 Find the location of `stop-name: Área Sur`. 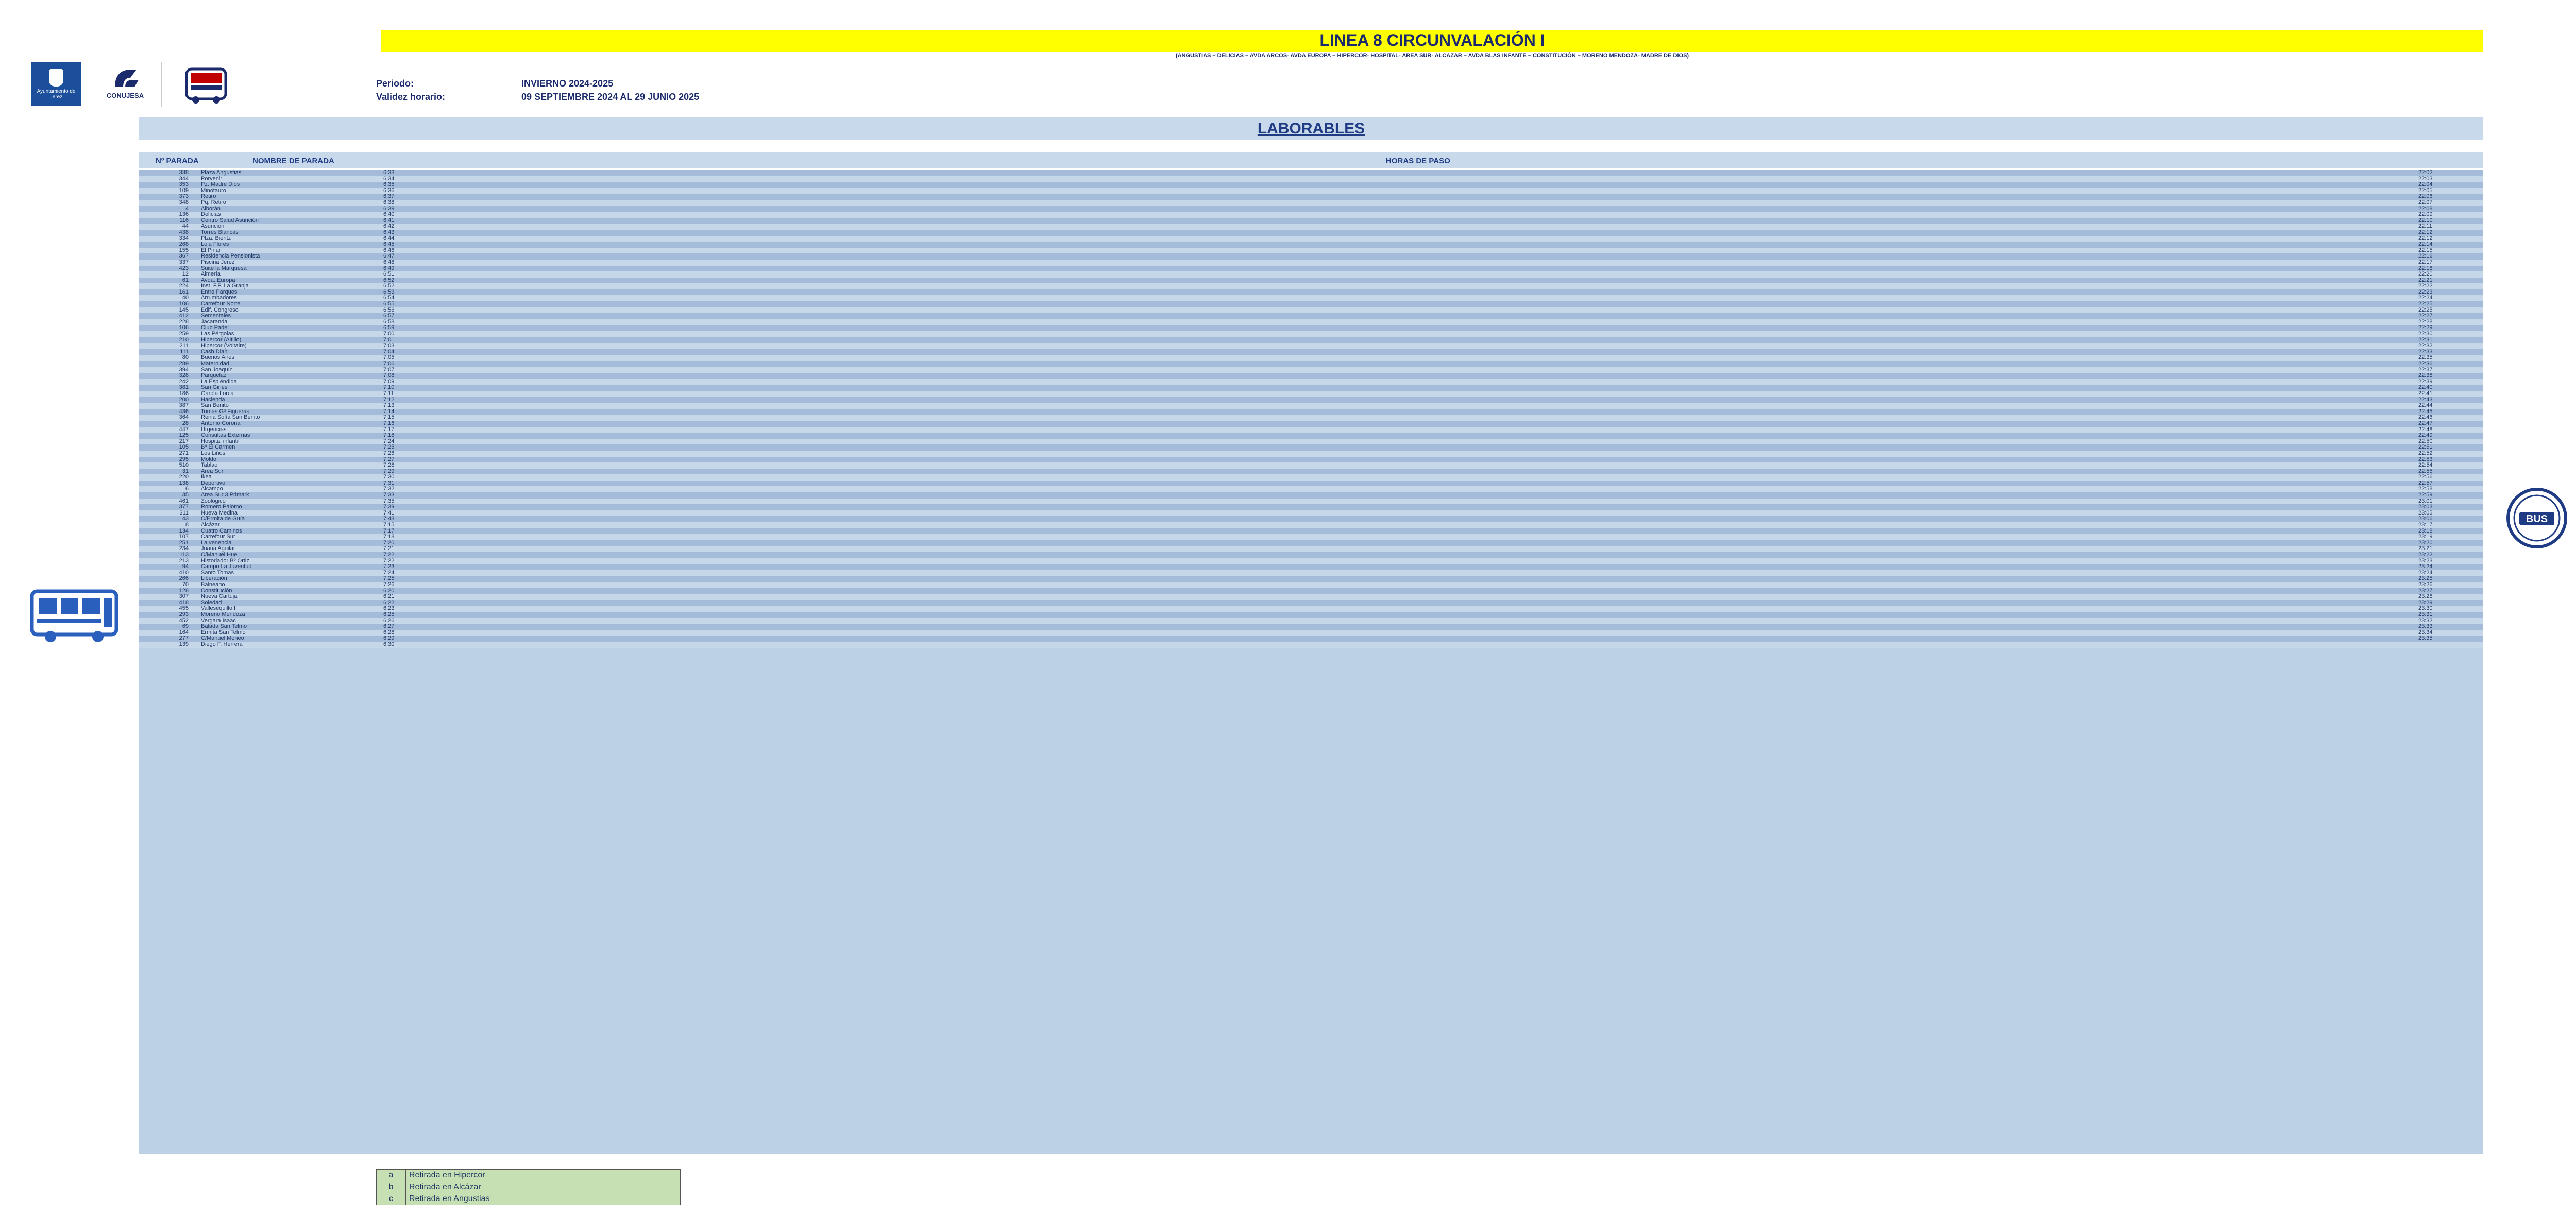

stop-name: Área Sur is located at coordinates (288, 471).